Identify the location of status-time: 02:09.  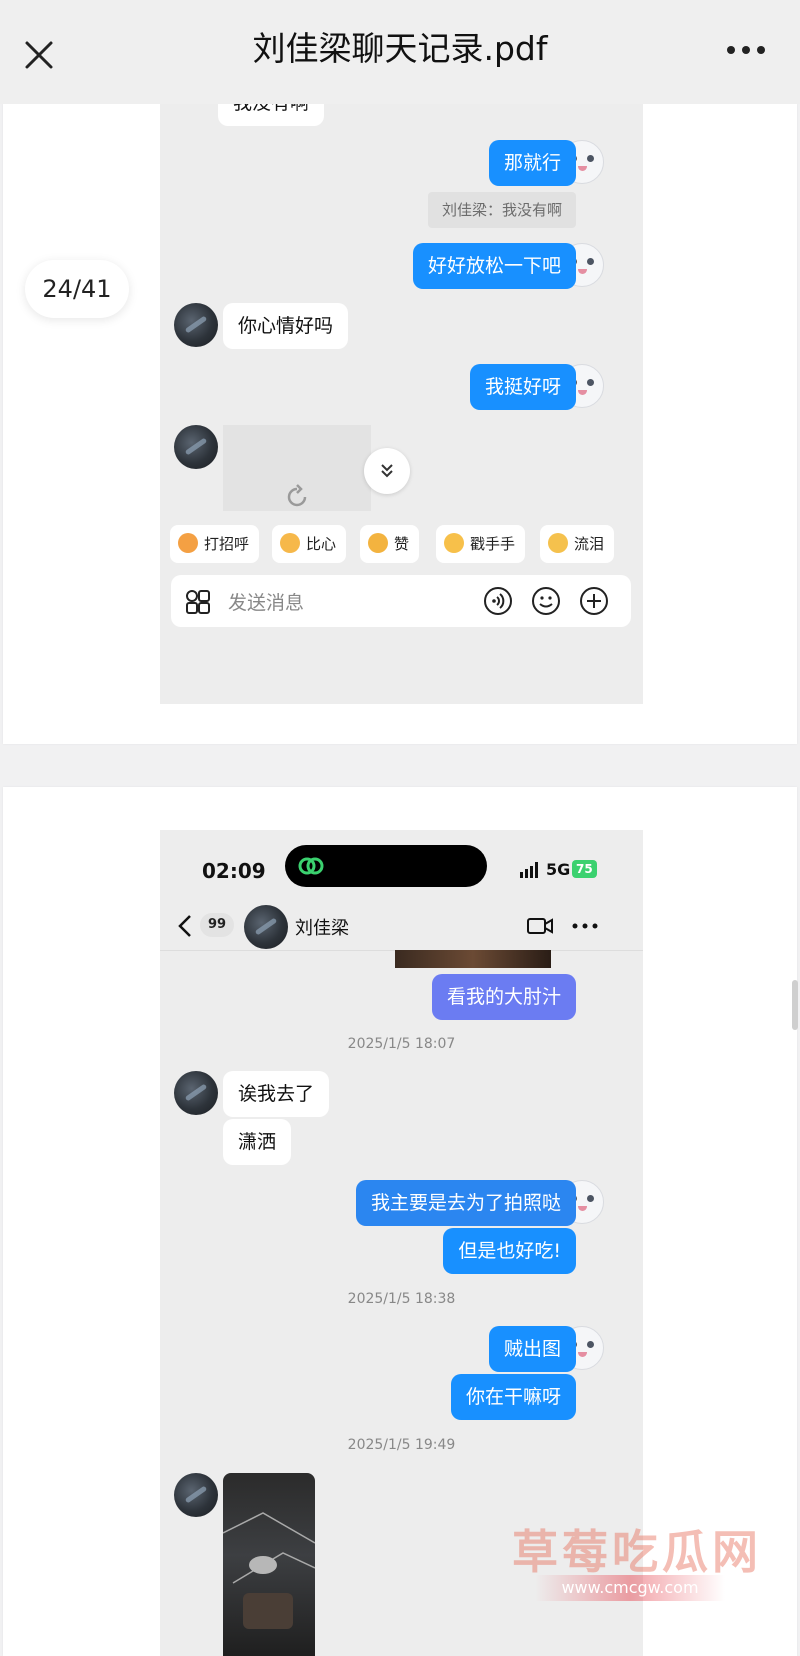
(234, 871).